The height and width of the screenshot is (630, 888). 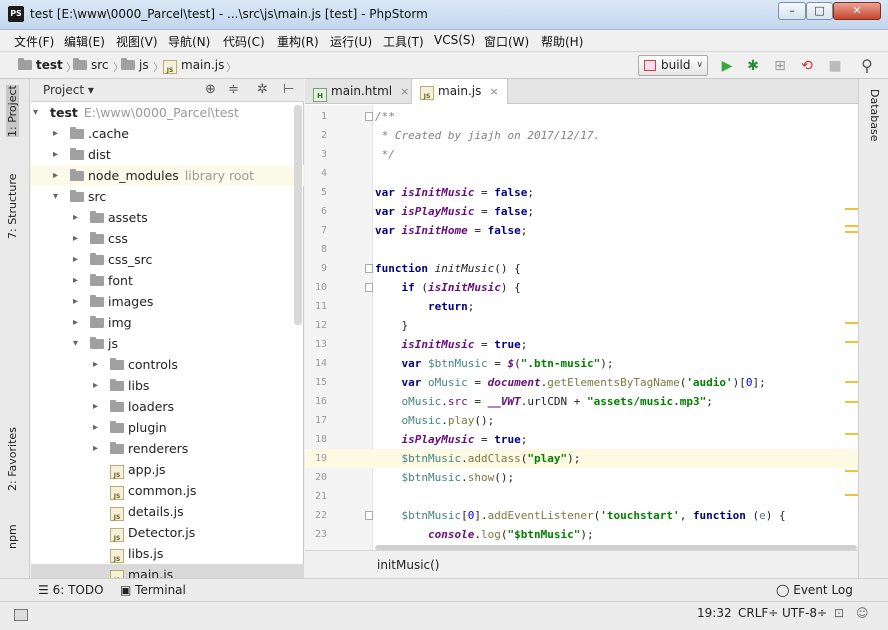 What do you see at coordinates (581, 154) in the screenshot?
I see `code-line: 3 */` at bounding box center [581, 154].